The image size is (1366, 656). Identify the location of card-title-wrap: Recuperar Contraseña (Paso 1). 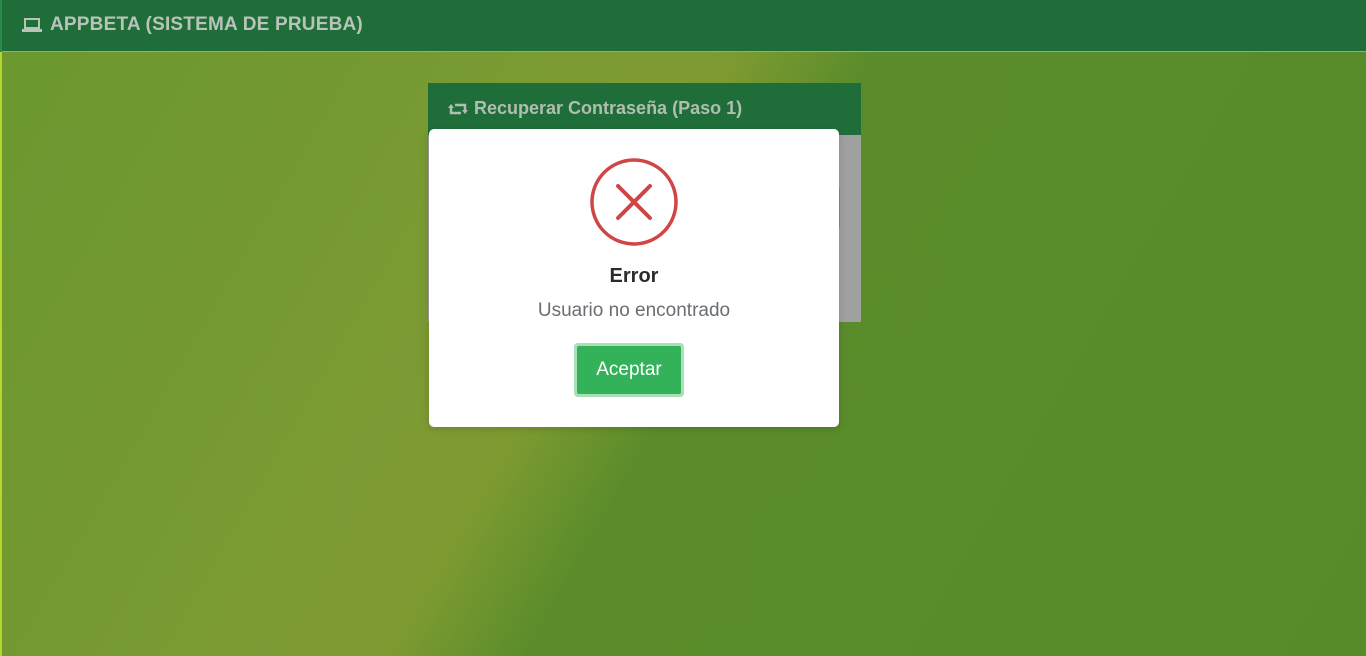
(595, 108).